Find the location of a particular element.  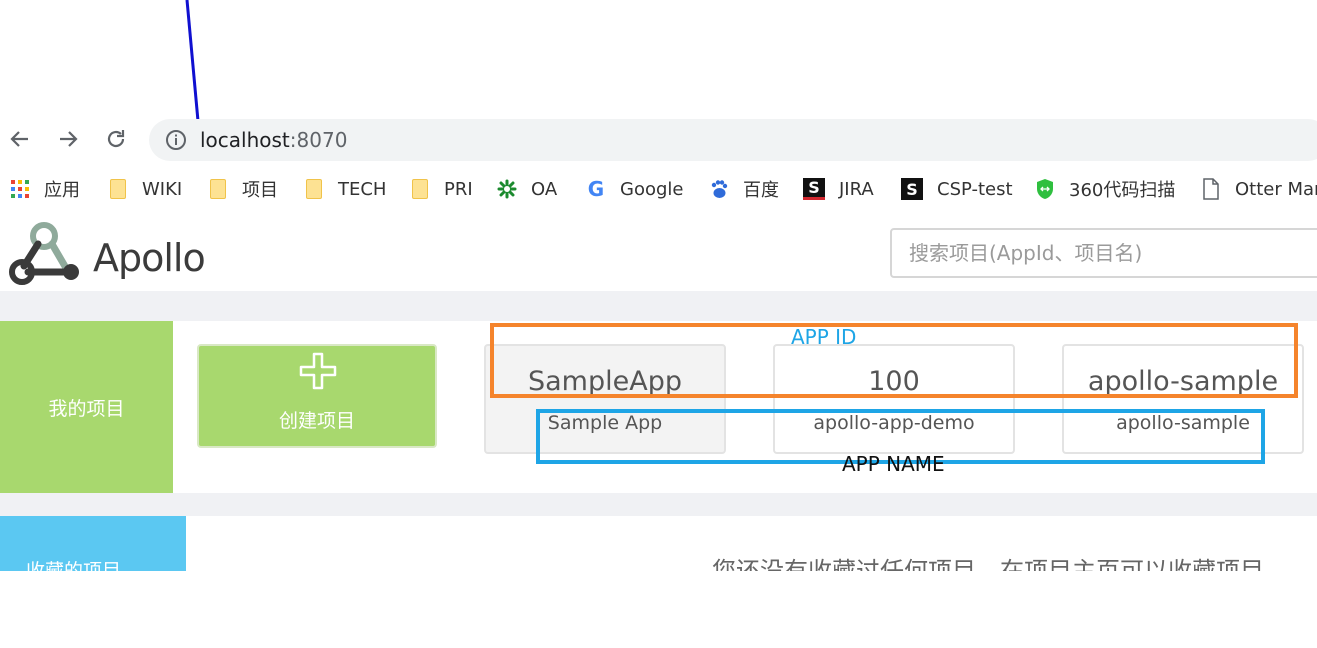

bookmark-label: WIKI is located at coordinates (162, 189).